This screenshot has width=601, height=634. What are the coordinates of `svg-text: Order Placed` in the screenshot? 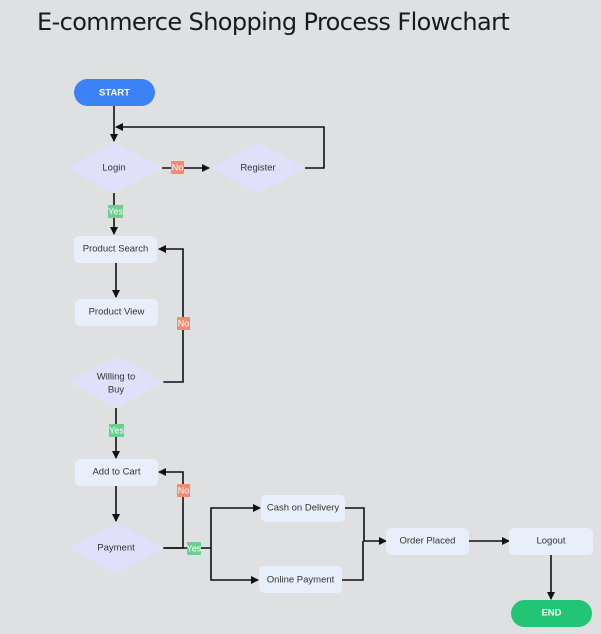 It's located at (428, 541).